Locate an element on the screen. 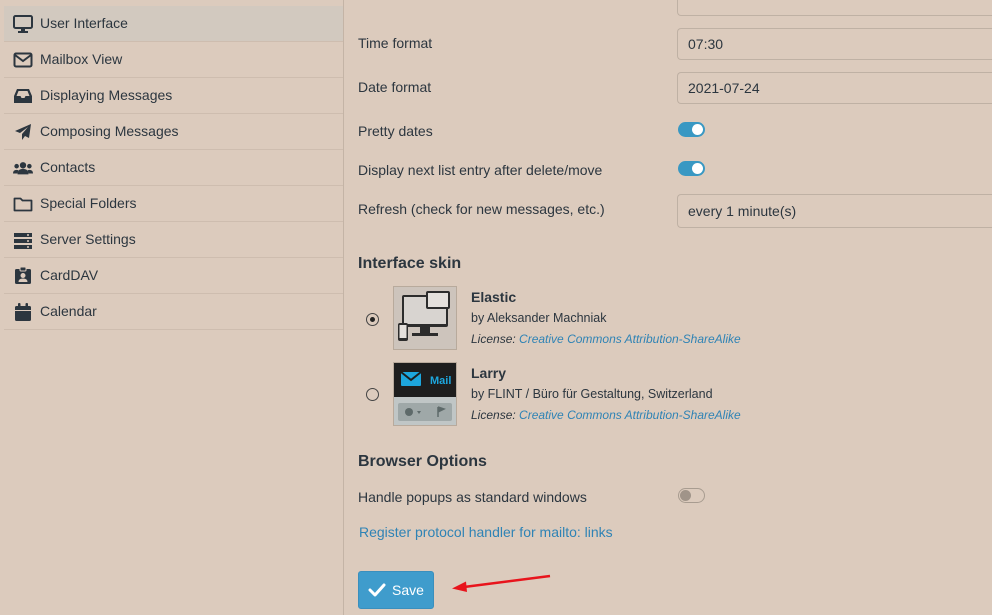  sidebar-item-mailbox-view: Mailbox View is located at coordinates (173, 60).